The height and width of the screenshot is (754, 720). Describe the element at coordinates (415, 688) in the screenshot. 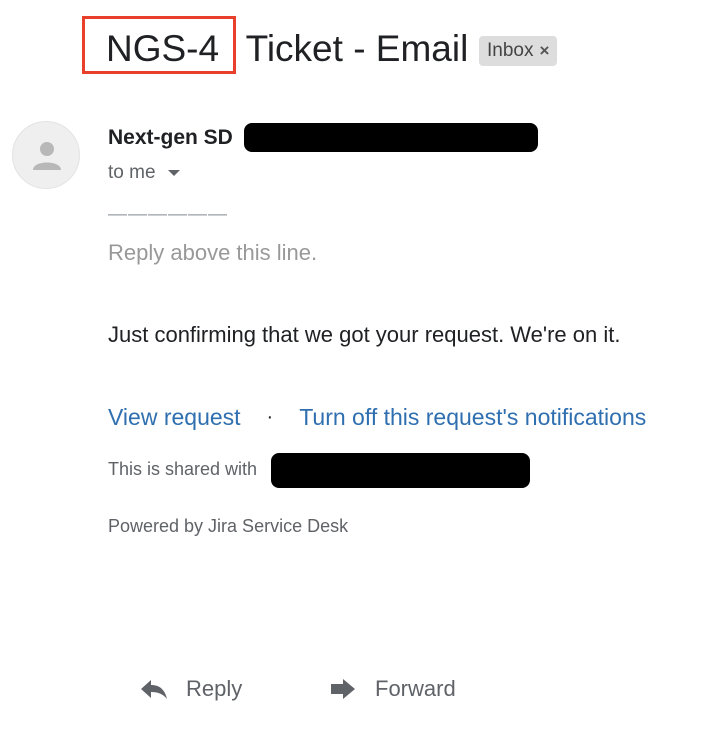

I see `forward-label: Forward` at that location.